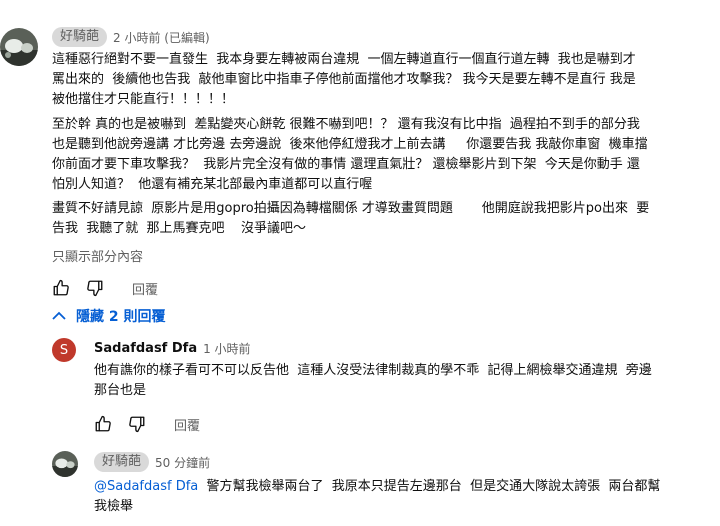  I want to click on reply1-actions: 回覆, so click(146, 424).